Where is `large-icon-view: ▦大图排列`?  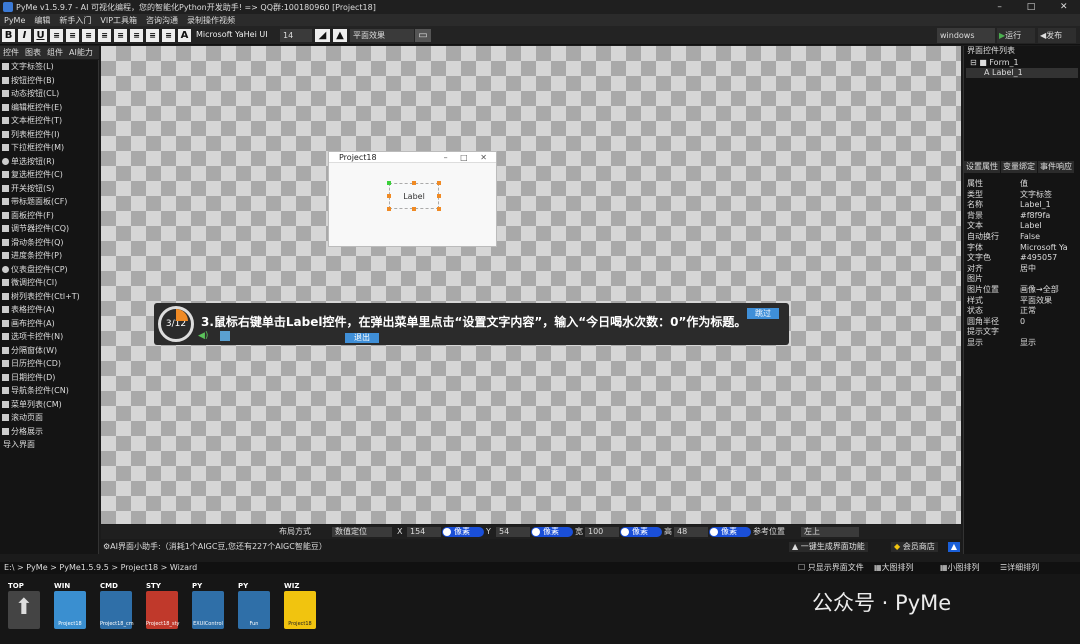 large-icon-view: ▦大图排列 is located at coordinates (894, 567).